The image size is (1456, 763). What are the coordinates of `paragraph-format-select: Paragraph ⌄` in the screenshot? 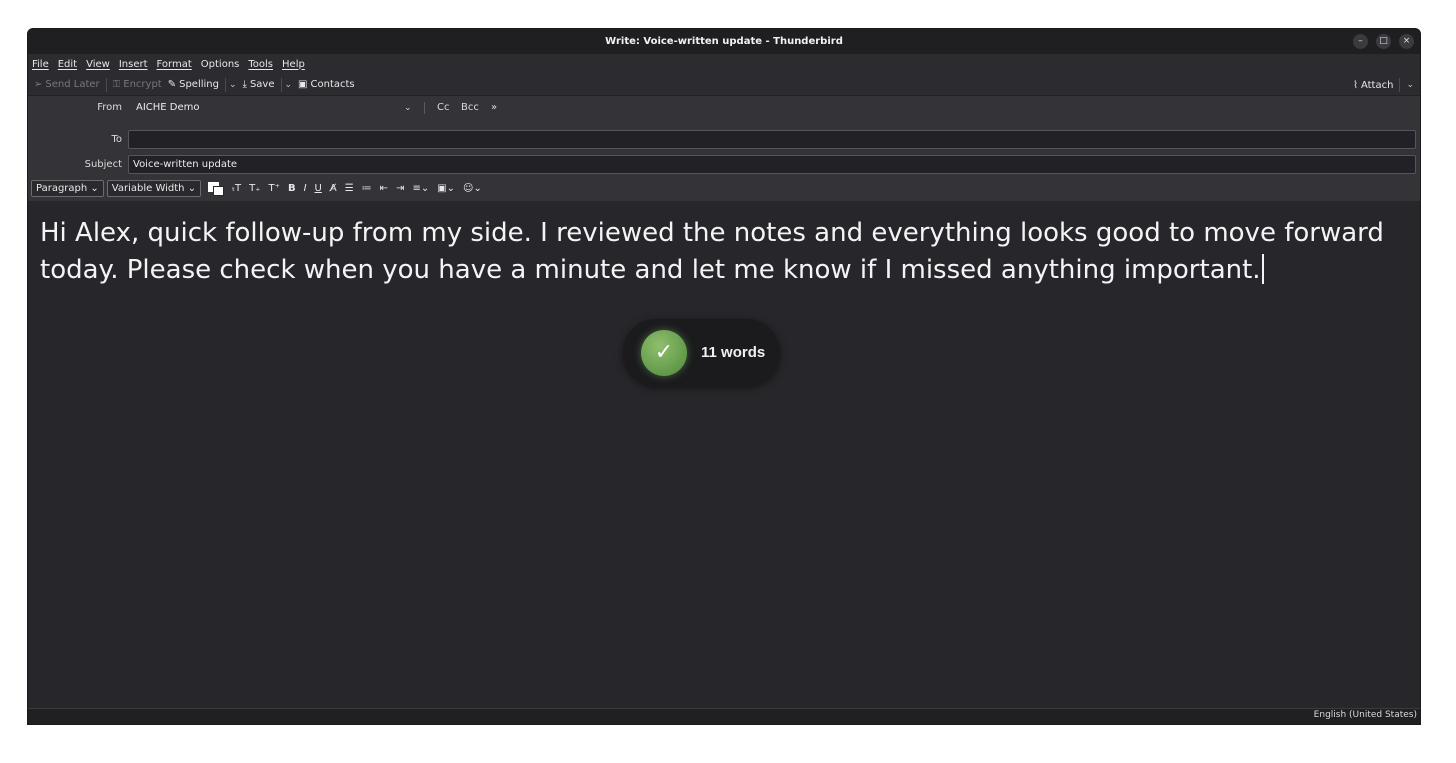 It's located at (67, 188).